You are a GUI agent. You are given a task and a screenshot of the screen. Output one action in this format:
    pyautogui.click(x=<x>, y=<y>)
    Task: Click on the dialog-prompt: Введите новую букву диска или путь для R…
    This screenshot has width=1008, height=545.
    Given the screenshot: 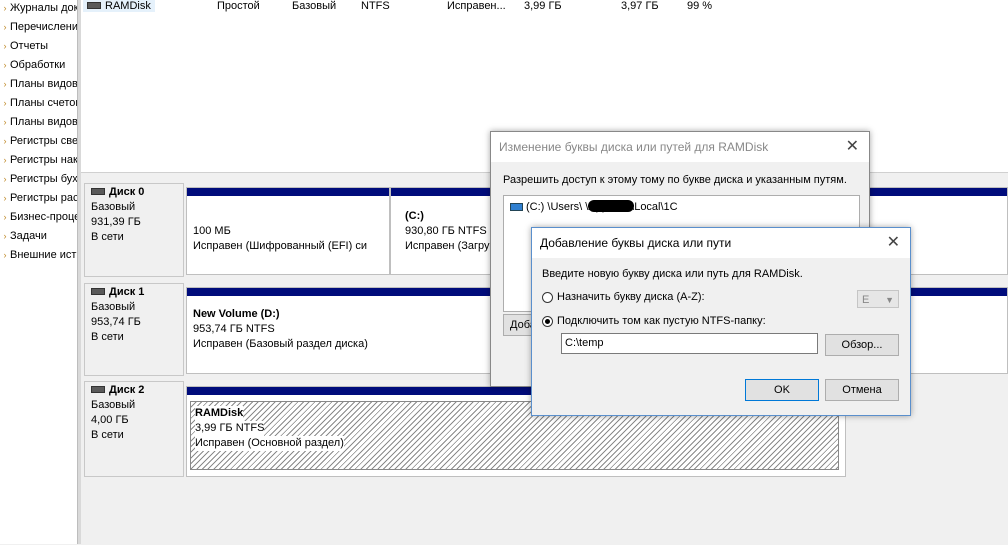 What is the action you would take?
    pyautogui.click(x=672, y=274)
    